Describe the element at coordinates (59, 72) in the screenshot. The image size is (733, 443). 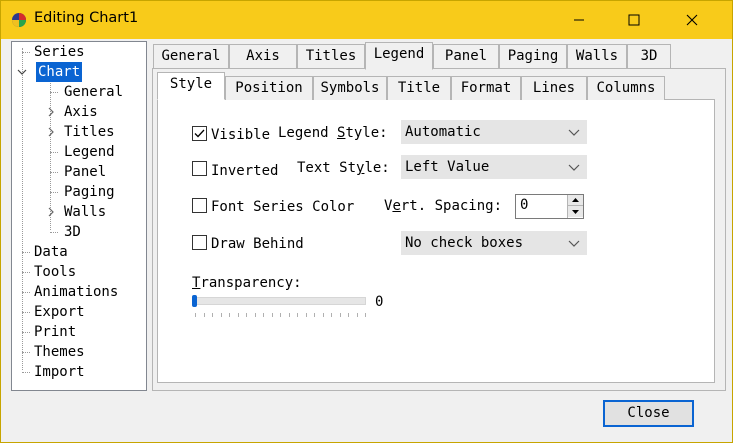
I see `tree-item-chart: Chart` at that location.